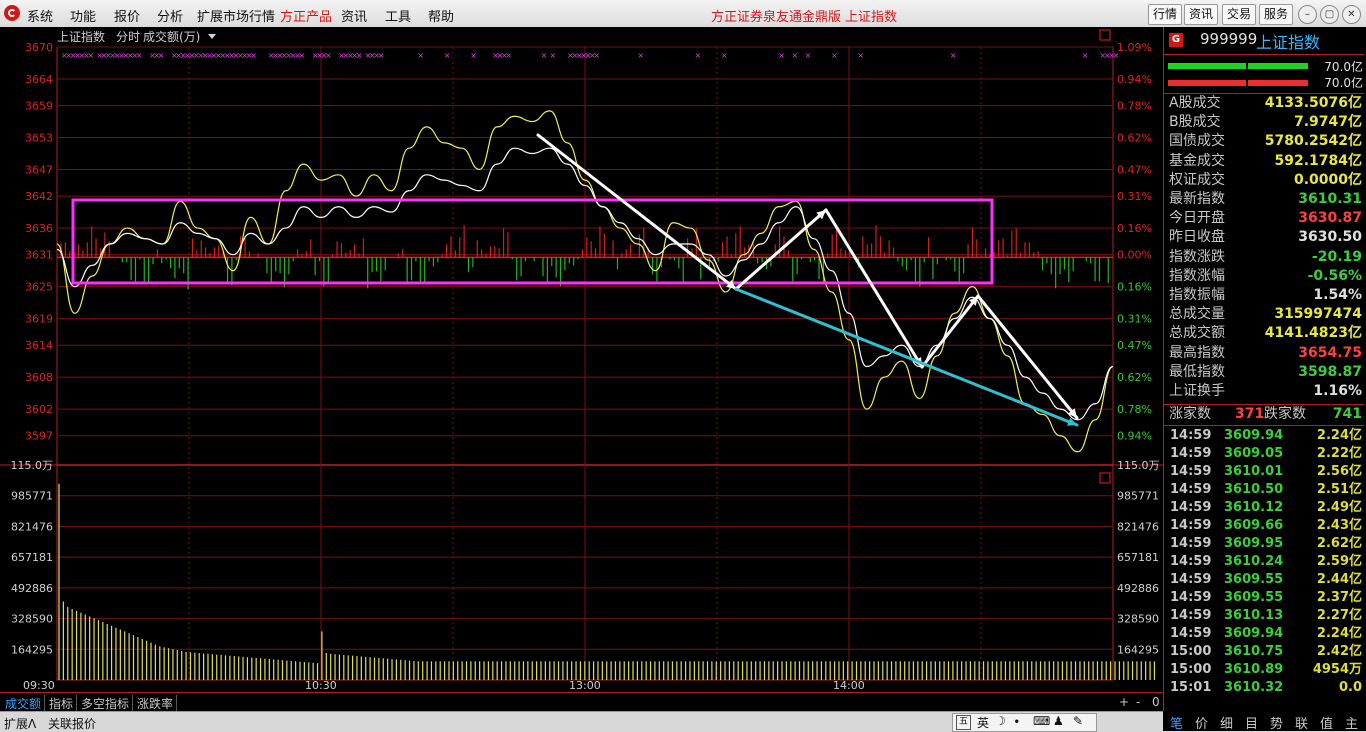  Describe the element at coordinates (398, 15) in the screenshot. I see `menu-tools: 工具` at that location.